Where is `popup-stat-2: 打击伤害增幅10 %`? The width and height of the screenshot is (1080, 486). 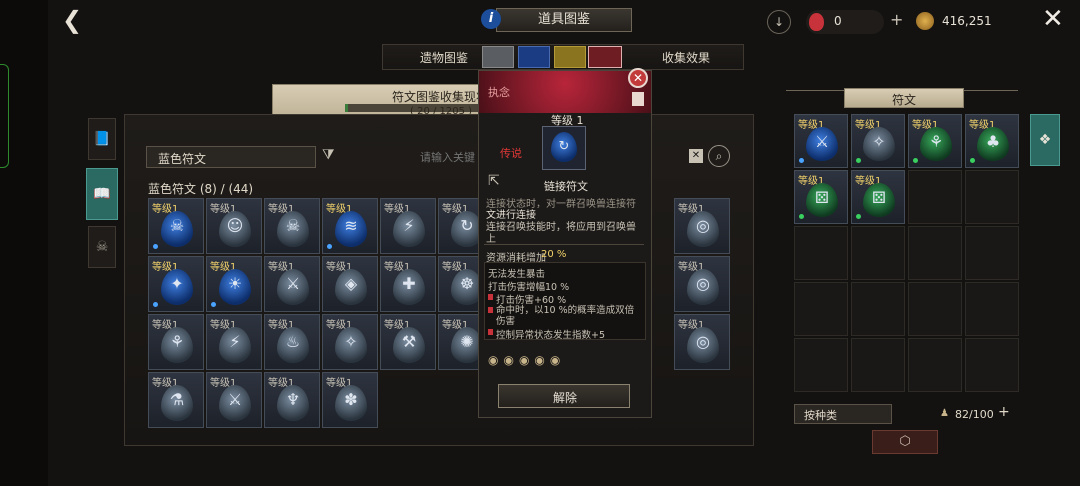 popup-stat-2: 打击伤害增幅10 % is located at coordinates (529, 287).